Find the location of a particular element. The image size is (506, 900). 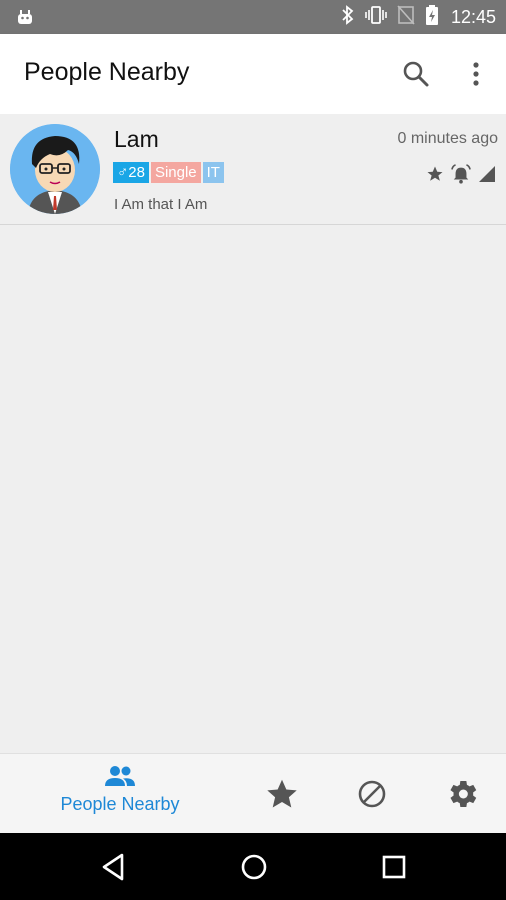

system-navigation-bar is located at coordinates (253, 866).